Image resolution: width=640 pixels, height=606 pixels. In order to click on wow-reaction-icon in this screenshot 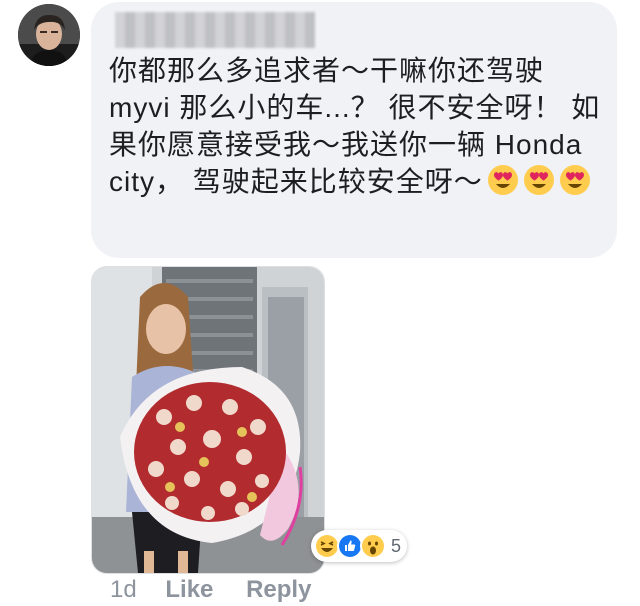, I will do `click(373, 546)`.